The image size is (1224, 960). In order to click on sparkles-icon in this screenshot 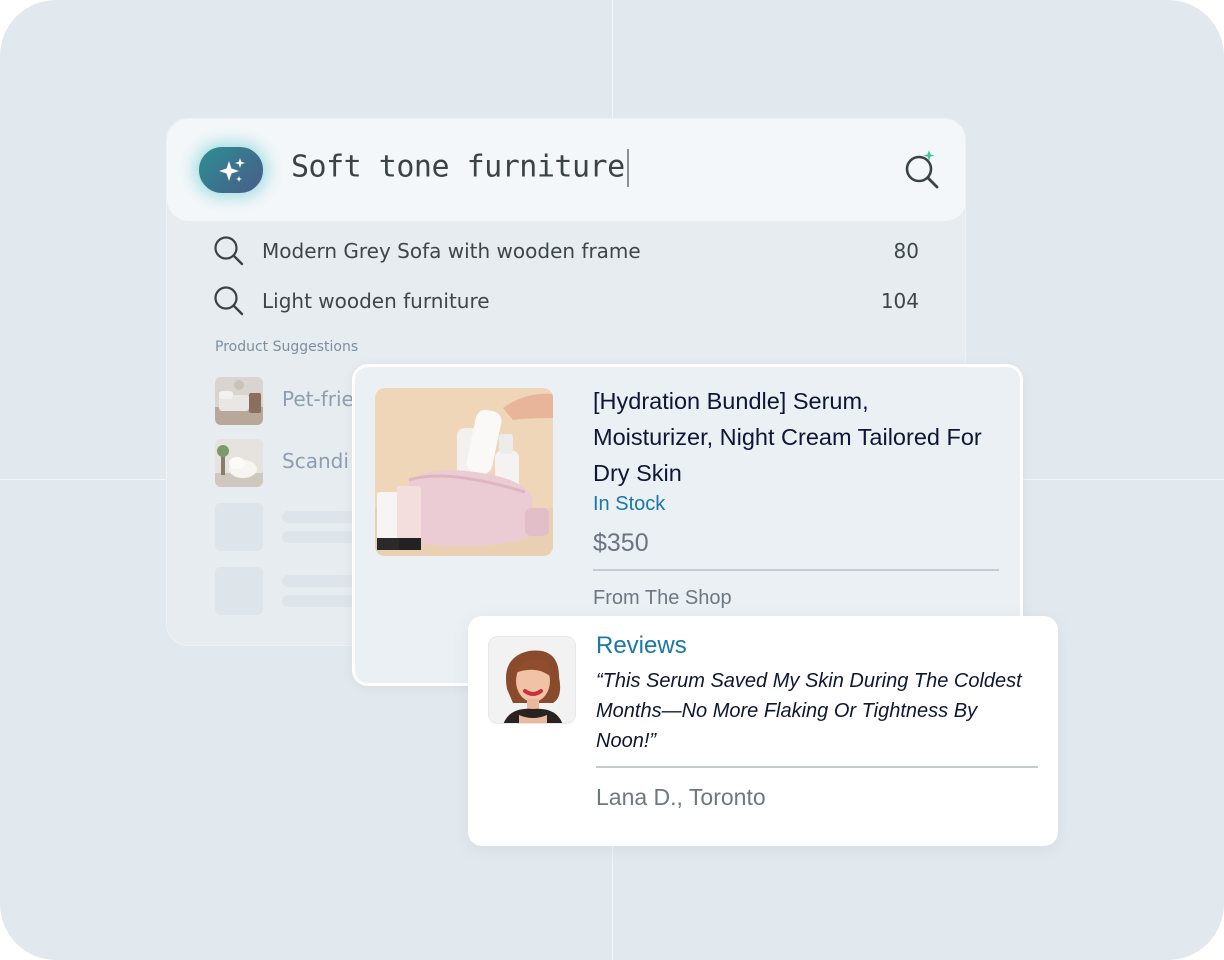, I will do `click(232, 170)`.